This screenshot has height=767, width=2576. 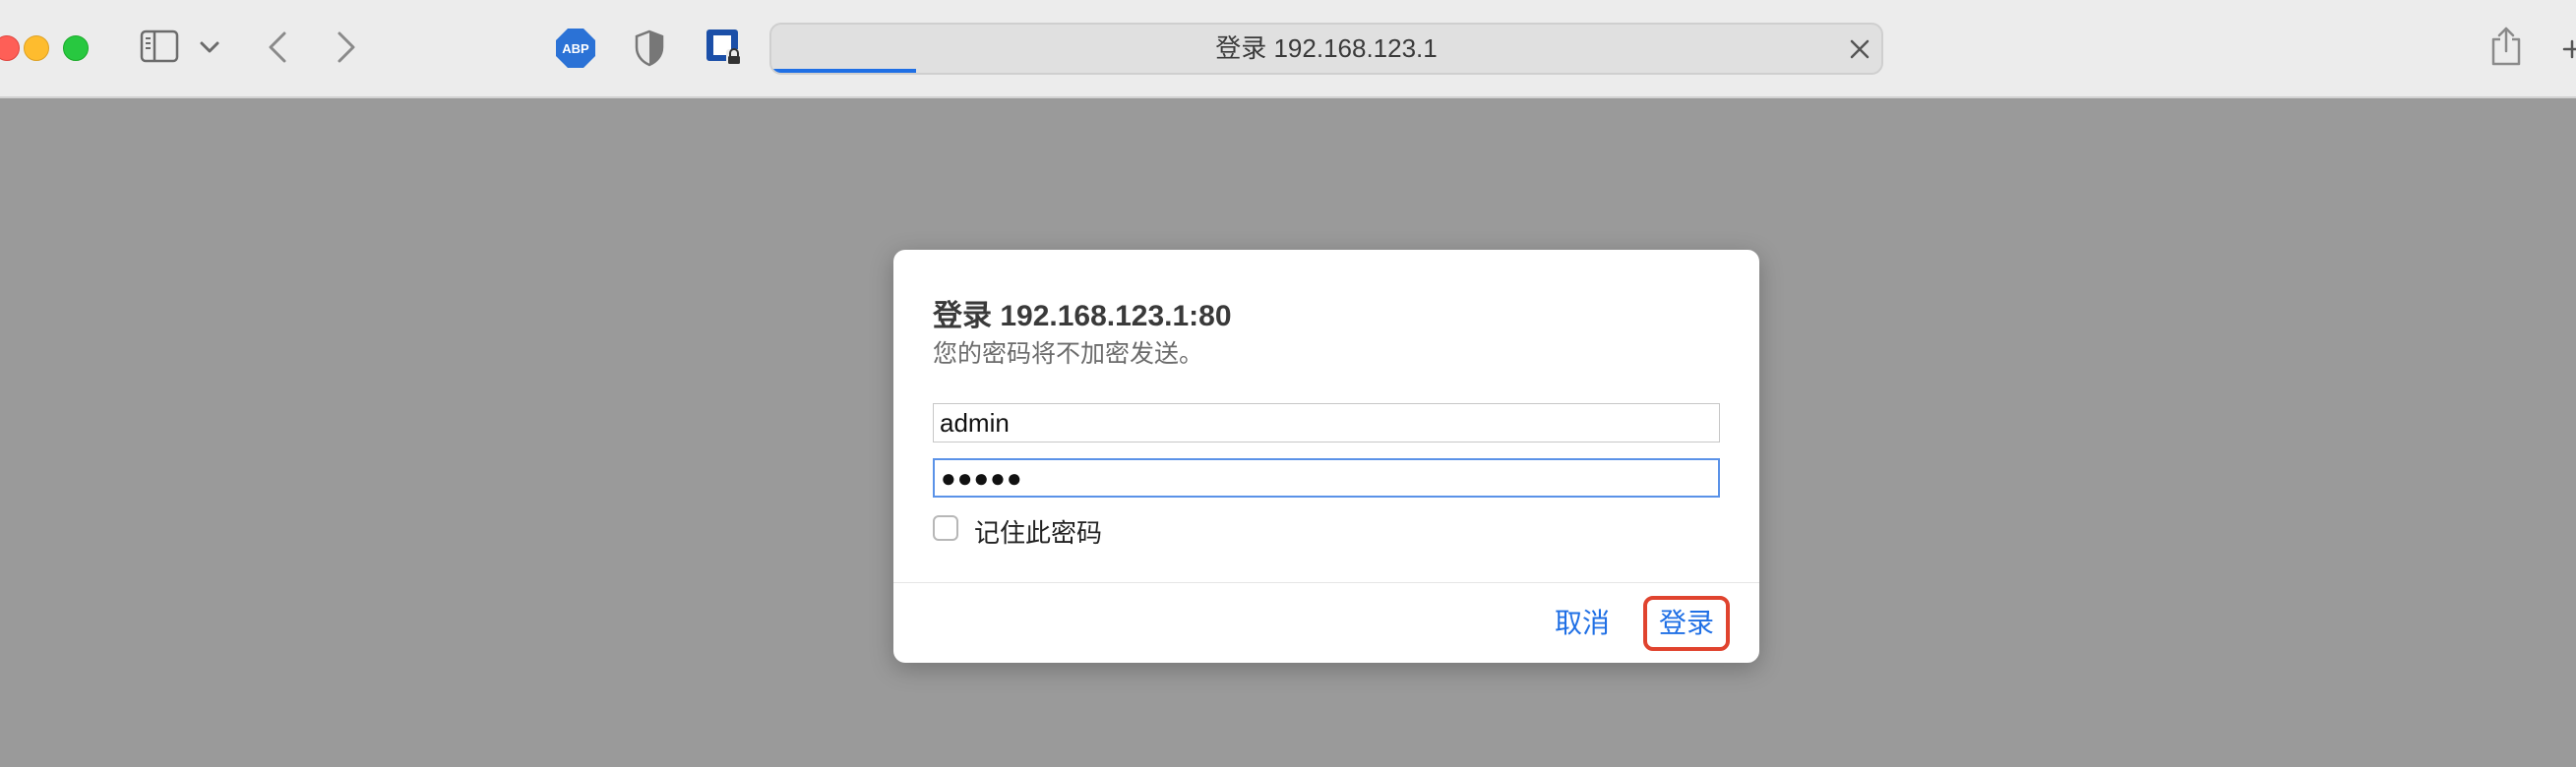 What do you see at coordinates (209, 47) in the screenshot?
I see `chevron-down-icon` at bounding box center [209, 47].